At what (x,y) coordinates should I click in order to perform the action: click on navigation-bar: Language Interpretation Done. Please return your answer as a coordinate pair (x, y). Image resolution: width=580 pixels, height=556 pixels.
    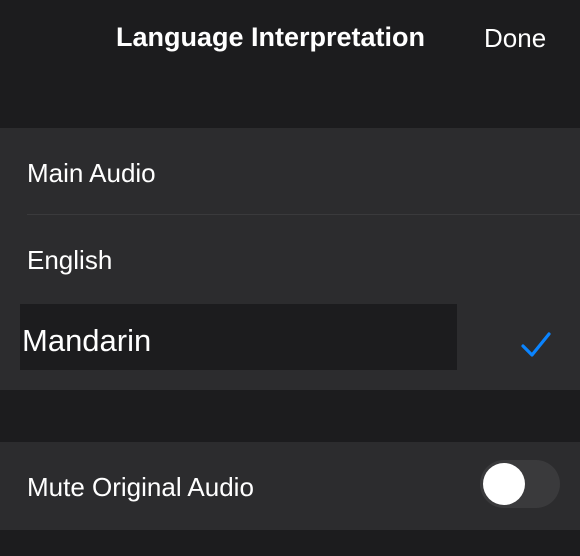
    Looking at the image, I should click on (290, 40).